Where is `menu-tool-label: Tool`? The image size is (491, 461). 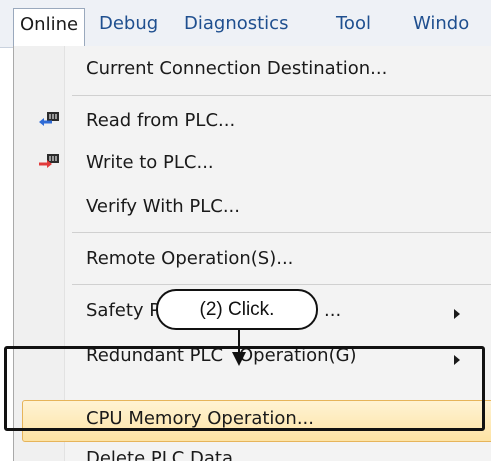
menu-tool-label: Tool is located at coordinates (353, 23).